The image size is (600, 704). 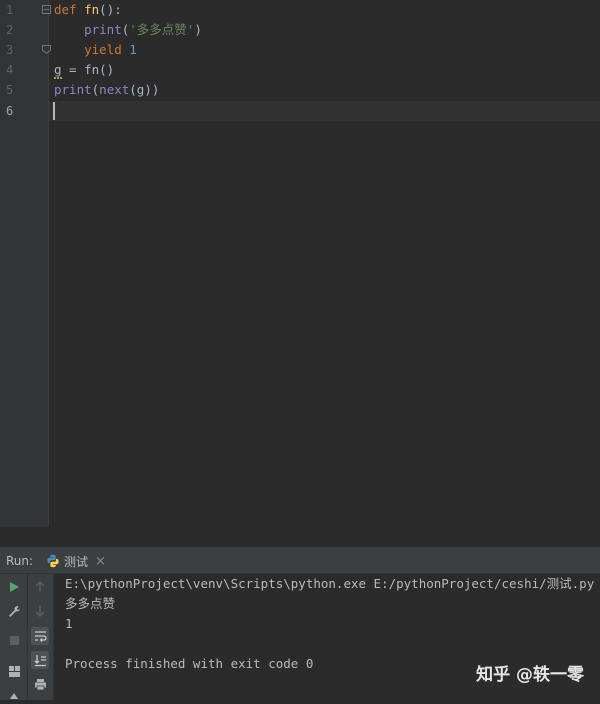 I want to click on code-line: def fn():, so click(x=88, y=10).